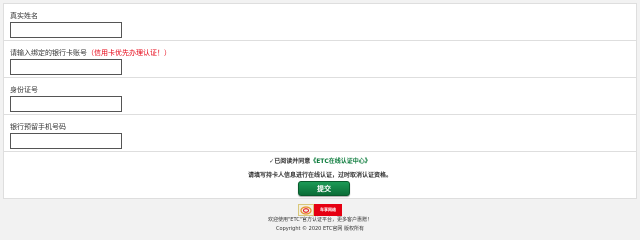 The image size is (640, 240). I want to click on footer-copyright: Copyright © 2020 ETC官网 版权所有, so click(320, 229).